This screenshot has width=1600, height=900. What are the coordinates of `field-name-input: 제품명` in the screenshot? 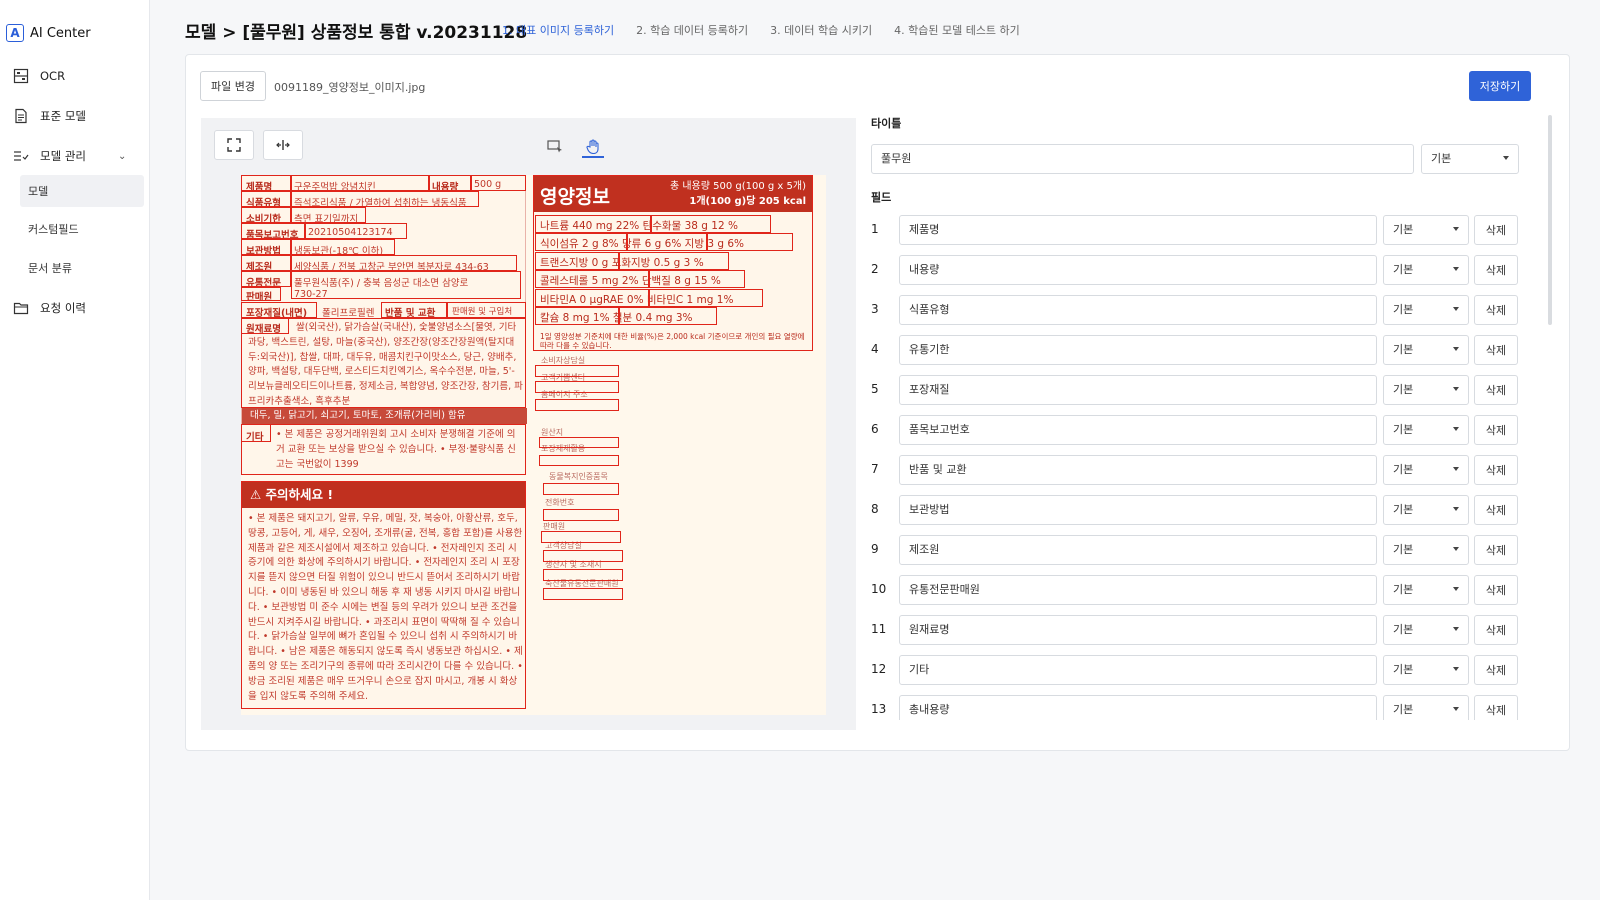 It's located at (1138, 230).